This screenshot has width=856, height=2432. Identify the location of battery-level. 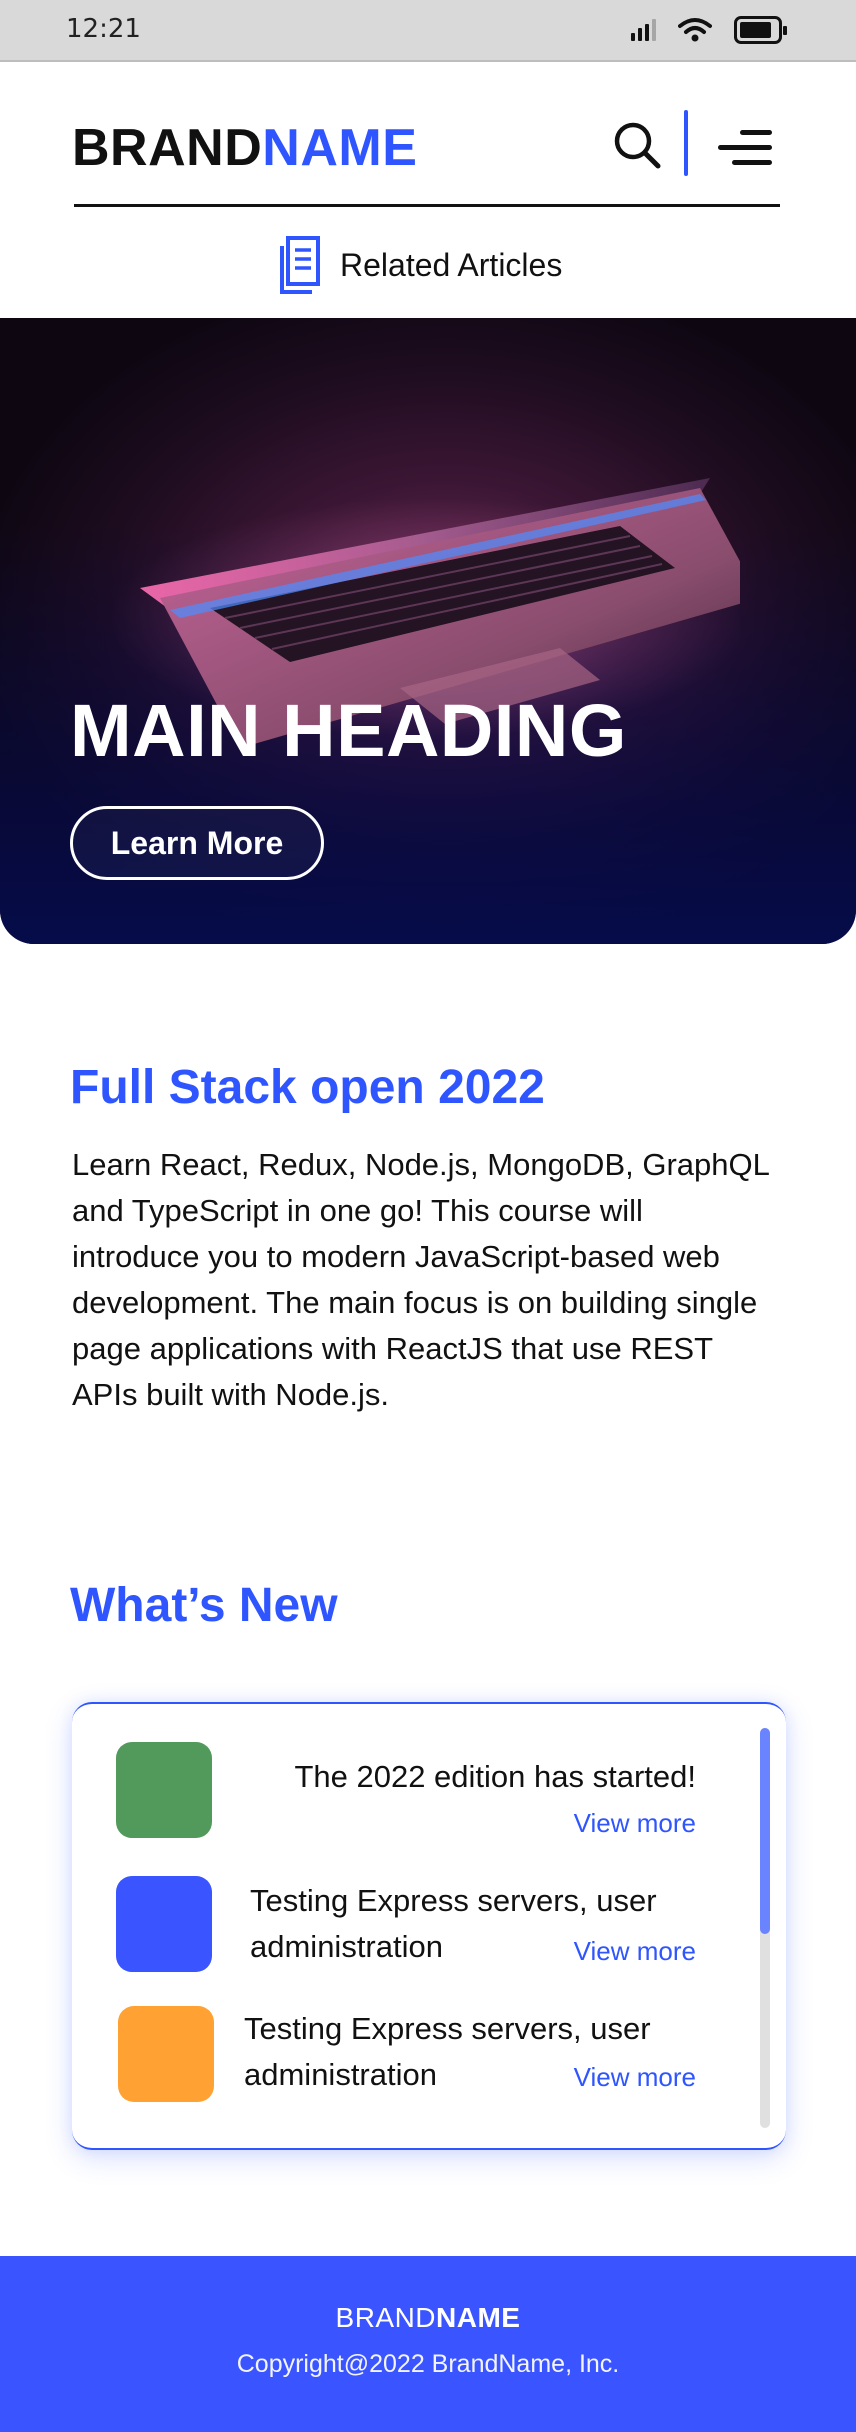
(755, 30).